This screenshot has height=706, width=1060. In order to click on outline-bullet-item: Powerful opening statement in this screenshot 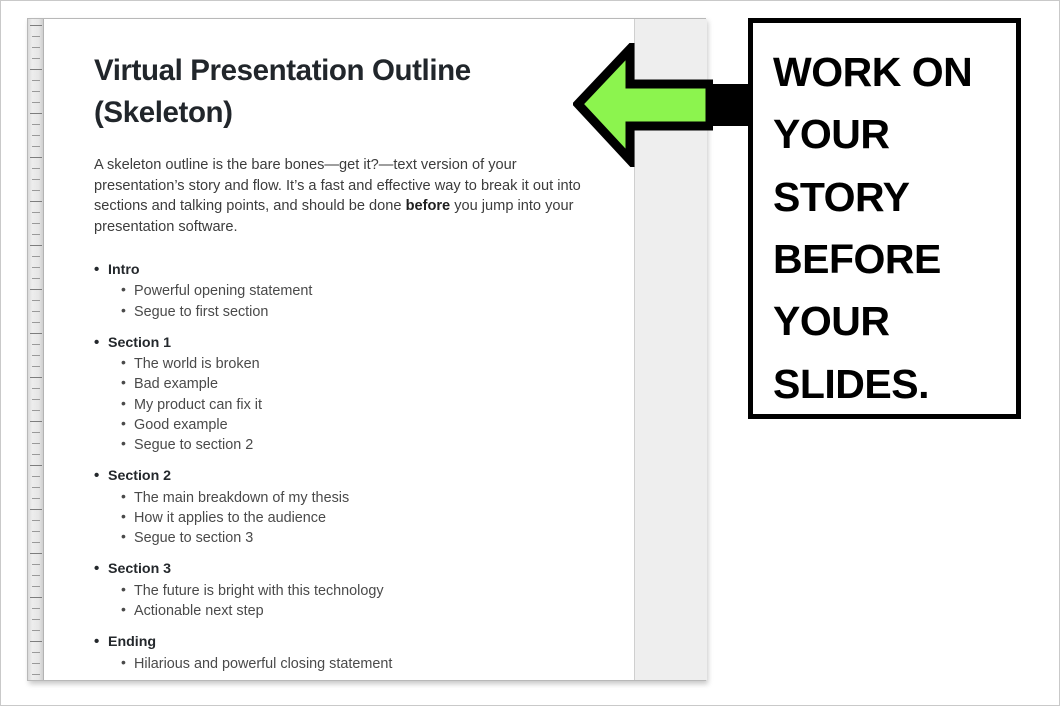, I will do `click(364, 290)`.